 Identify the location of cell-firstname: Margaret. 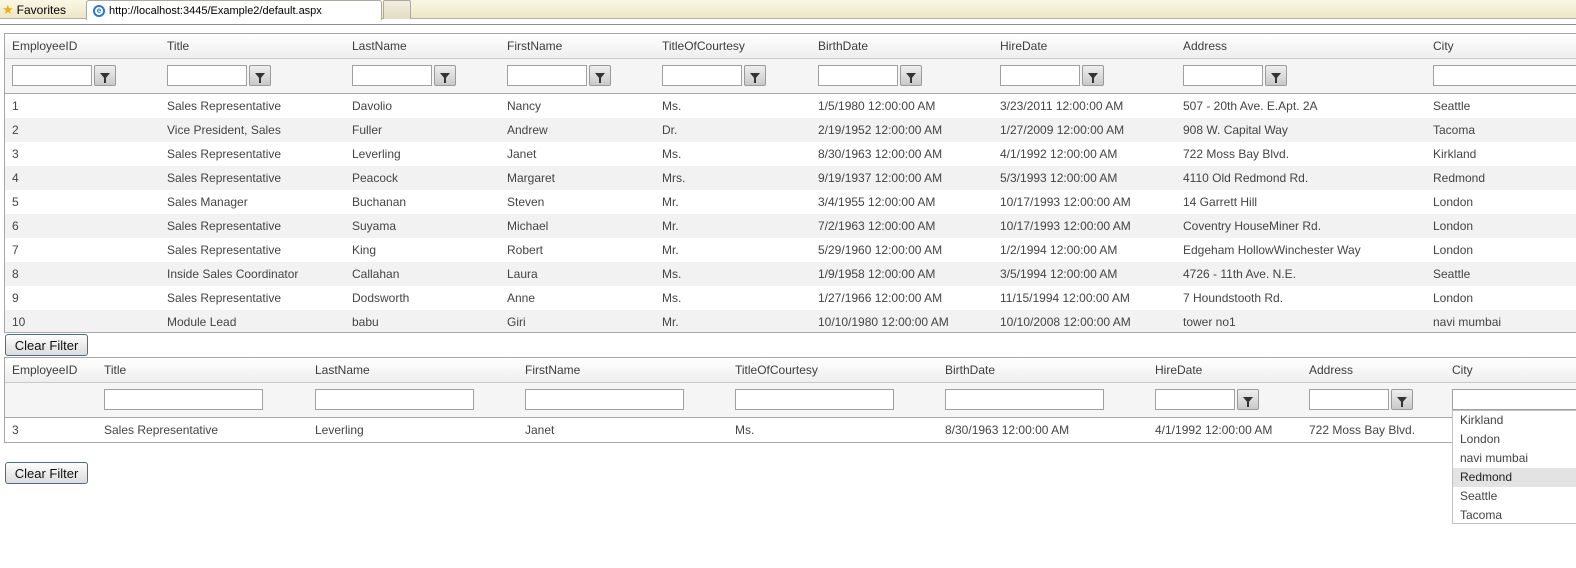
(531, 178).